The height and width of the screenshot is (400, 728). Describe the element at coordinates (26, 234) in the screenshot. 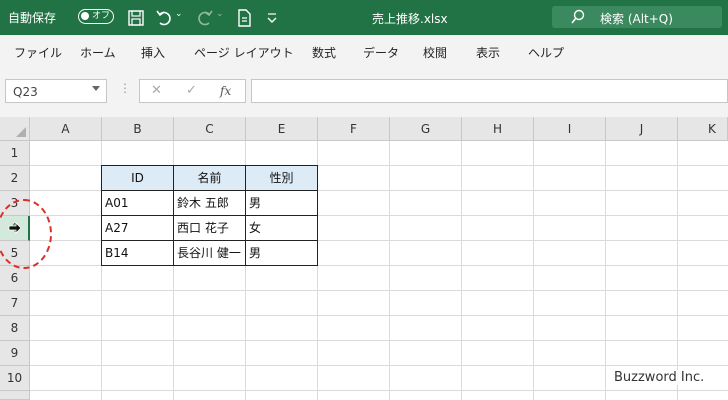

I see `highlight-circle` at that location.